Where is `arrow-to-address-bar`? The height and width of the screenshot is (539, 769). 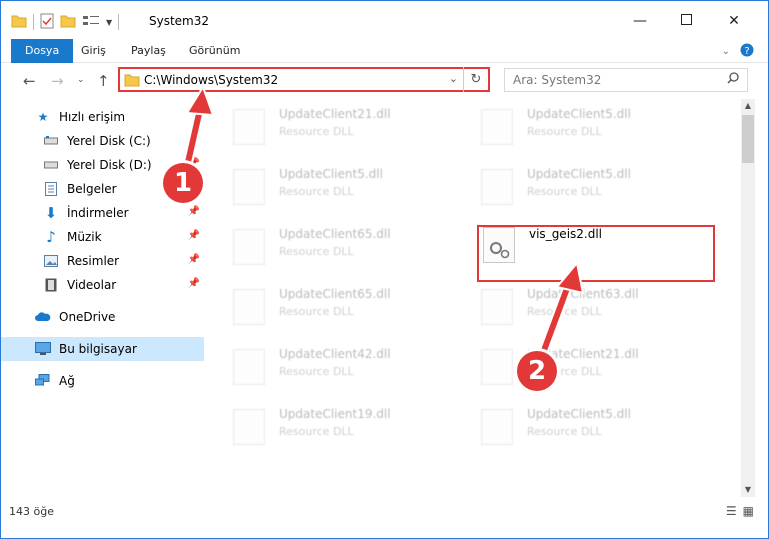
arrow-to-address-bar is located at coordinates (198, 128).